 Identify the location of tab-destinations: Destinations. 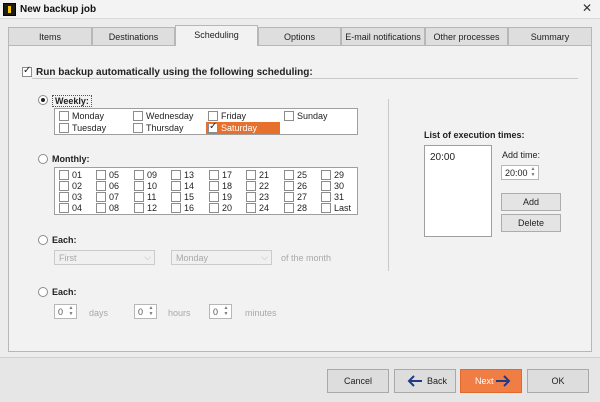
(133, 36).